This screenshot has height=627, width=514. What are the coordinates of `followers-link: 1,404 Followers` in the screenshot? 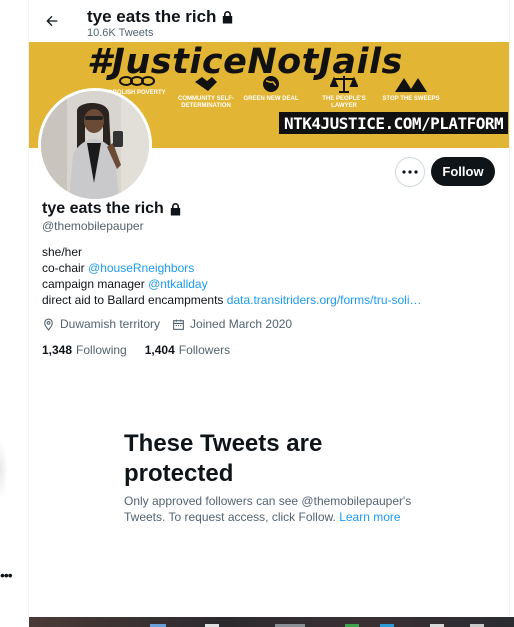 It's located at (187, 350).